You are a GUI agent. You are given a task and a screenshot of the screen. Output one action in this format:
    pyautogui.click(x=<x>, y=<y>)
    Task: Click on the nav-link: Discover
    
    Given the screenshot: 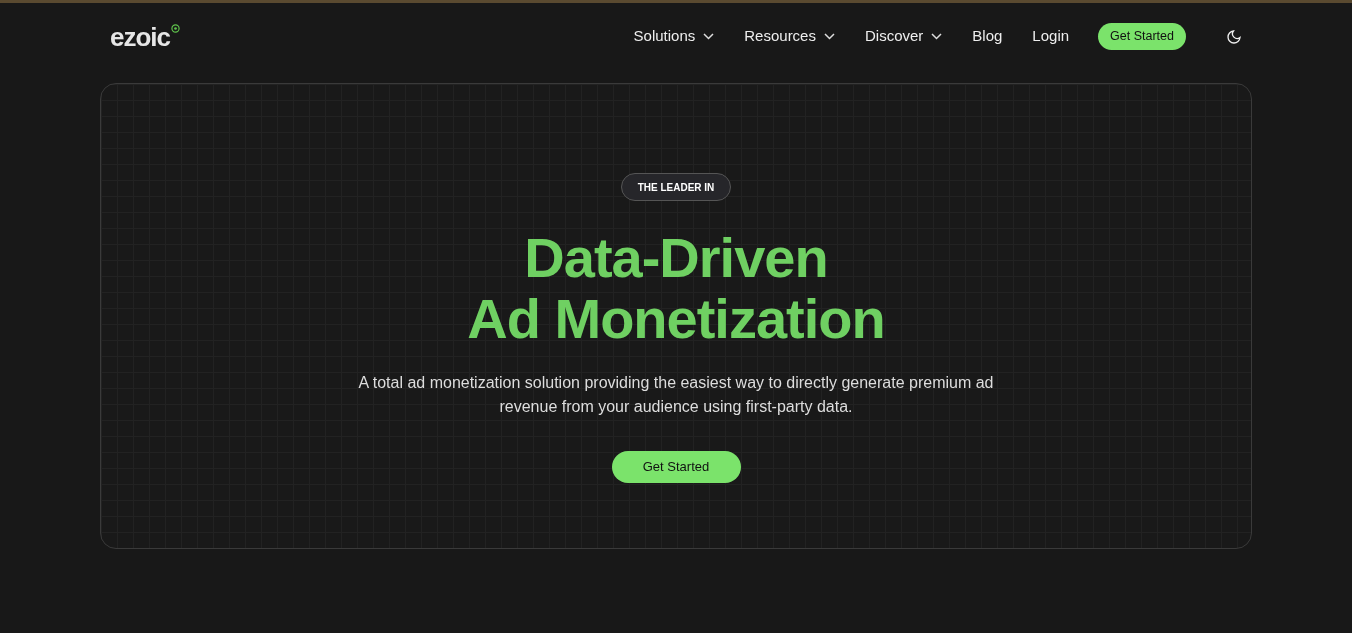 What is the action you would take?
    pyautogui.click(x=903, y=36)
    